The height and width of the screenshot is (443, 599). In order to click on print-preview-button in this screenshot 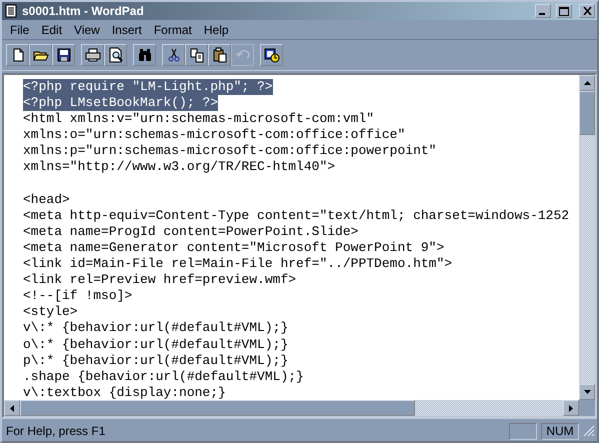, I will do `click(115, 55)`.